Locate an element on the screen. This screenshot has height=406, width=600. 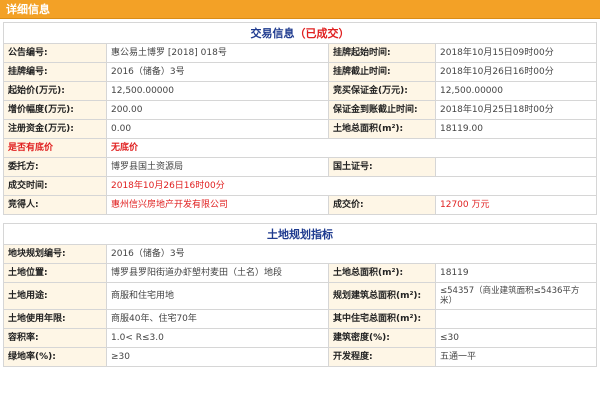
transaction-section-title: 交易信息（已成交） is located at coordinates (300, 33).